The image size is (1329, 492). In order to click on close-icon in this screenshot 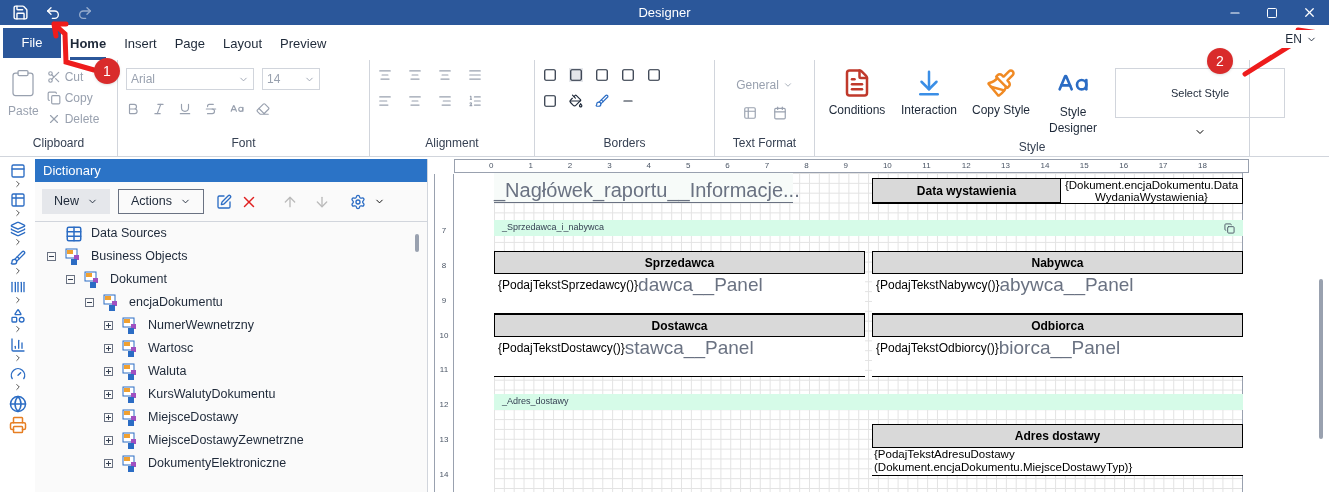, I will do `click(1309, 12)`.